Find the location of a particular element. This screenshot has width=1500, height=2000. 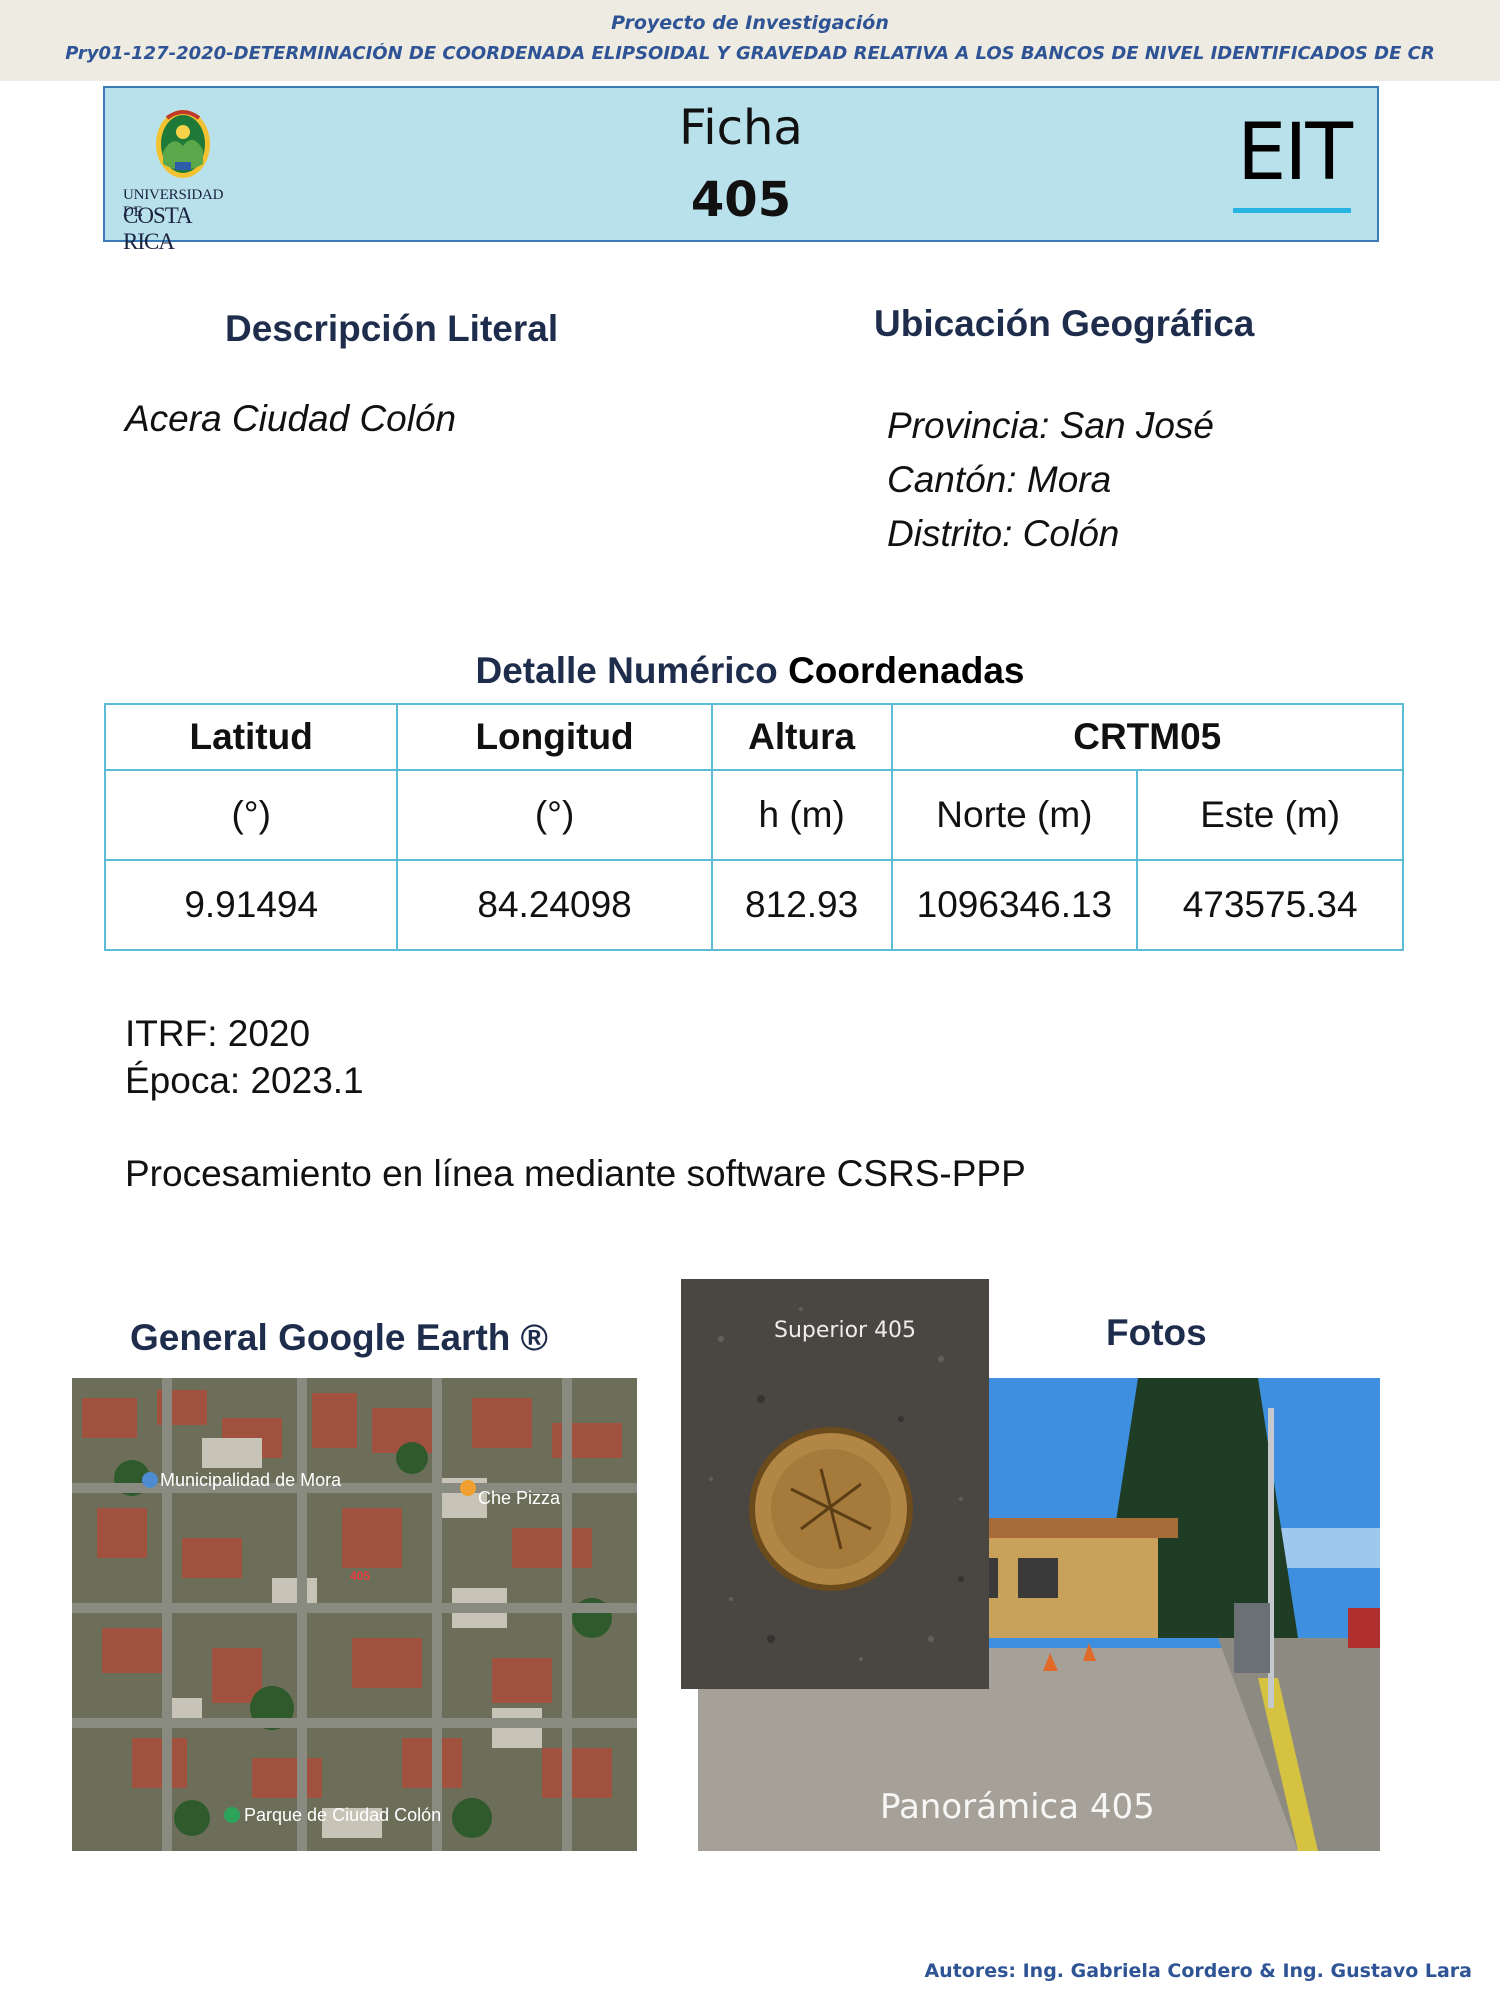

header-longitud: Longitud is located at coordinates (554, 737).